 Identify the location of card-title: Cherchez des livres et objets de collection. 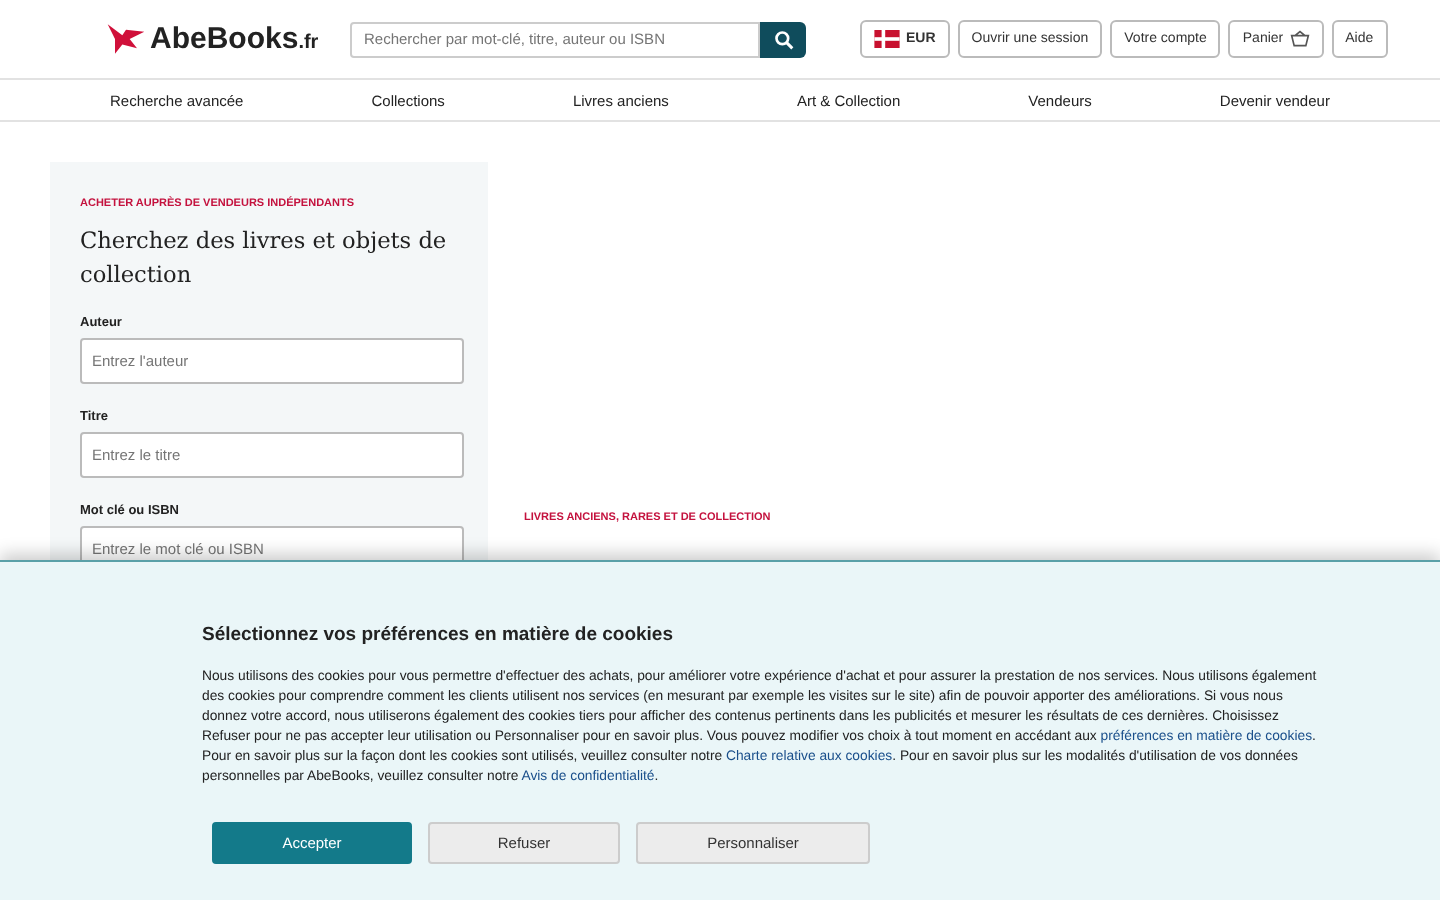
(264, 259).